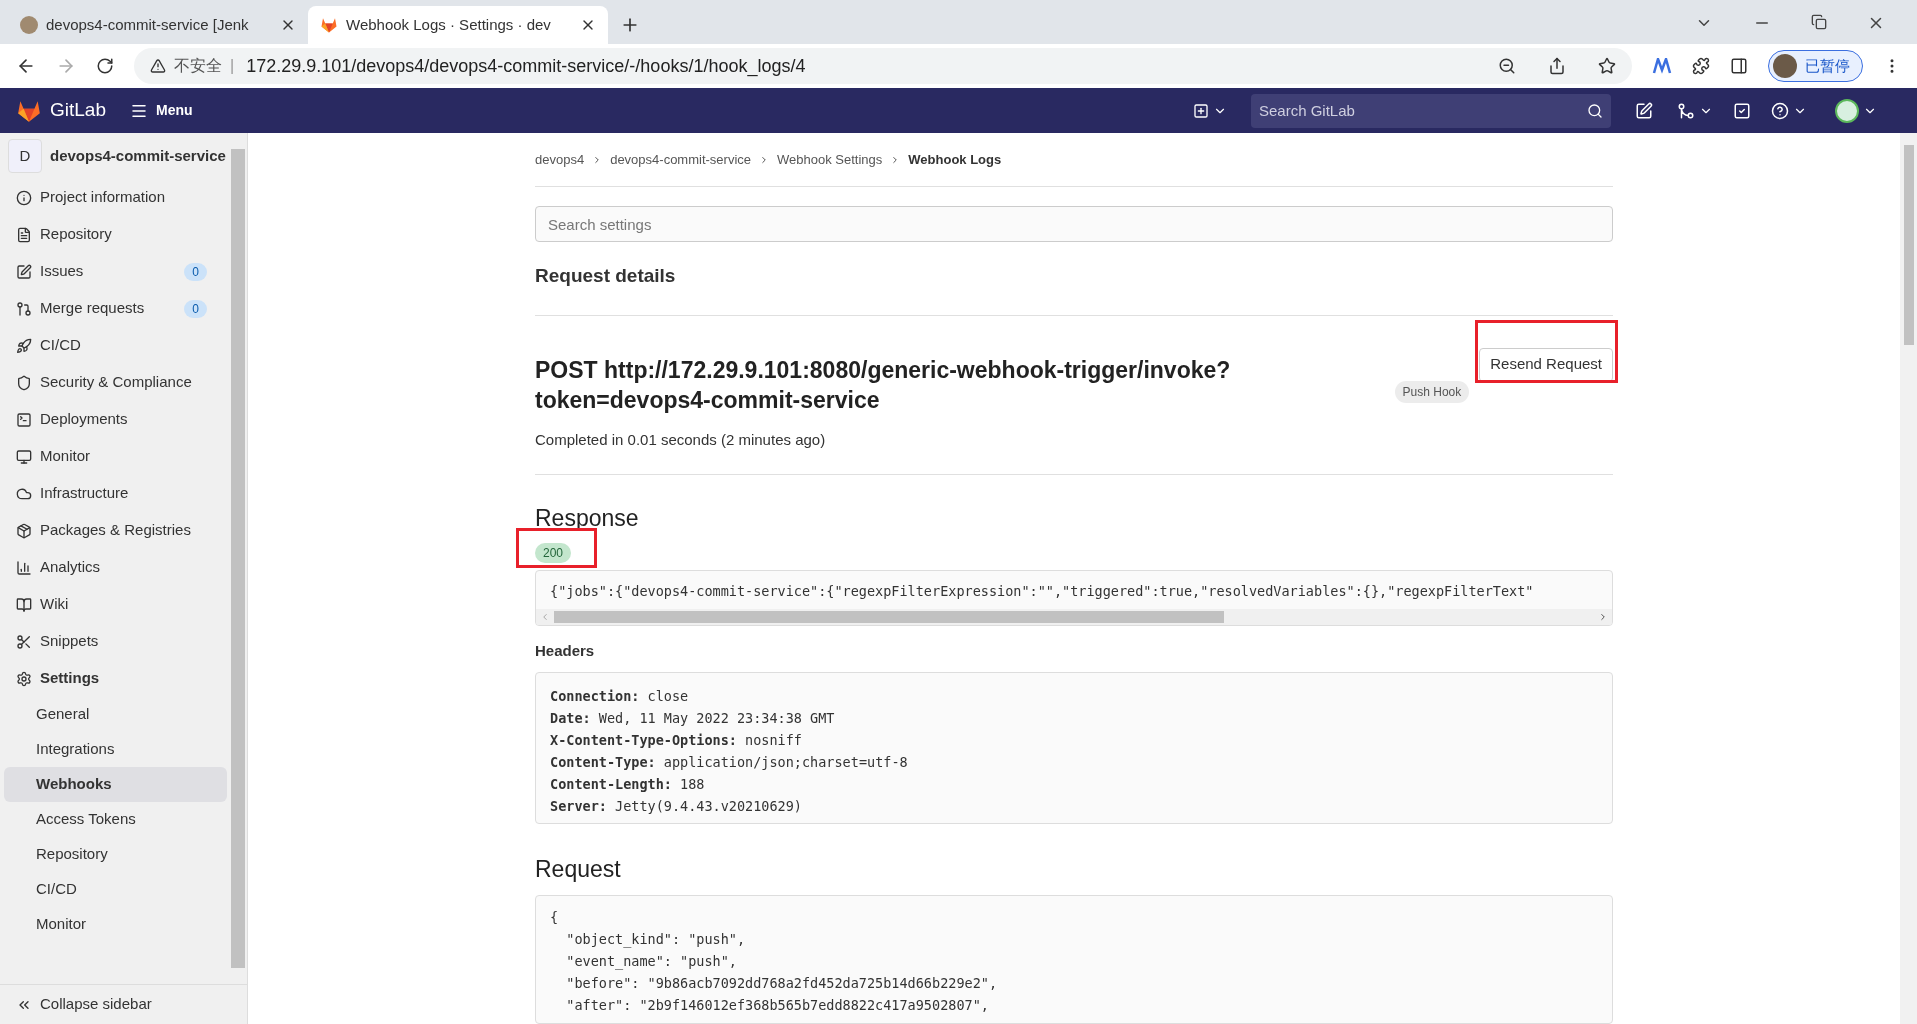 This screenshot has width=1917, height=1024. Describe the element at coordinates (1742, 110) in the screenshot. I see `todo-icon` at that location.